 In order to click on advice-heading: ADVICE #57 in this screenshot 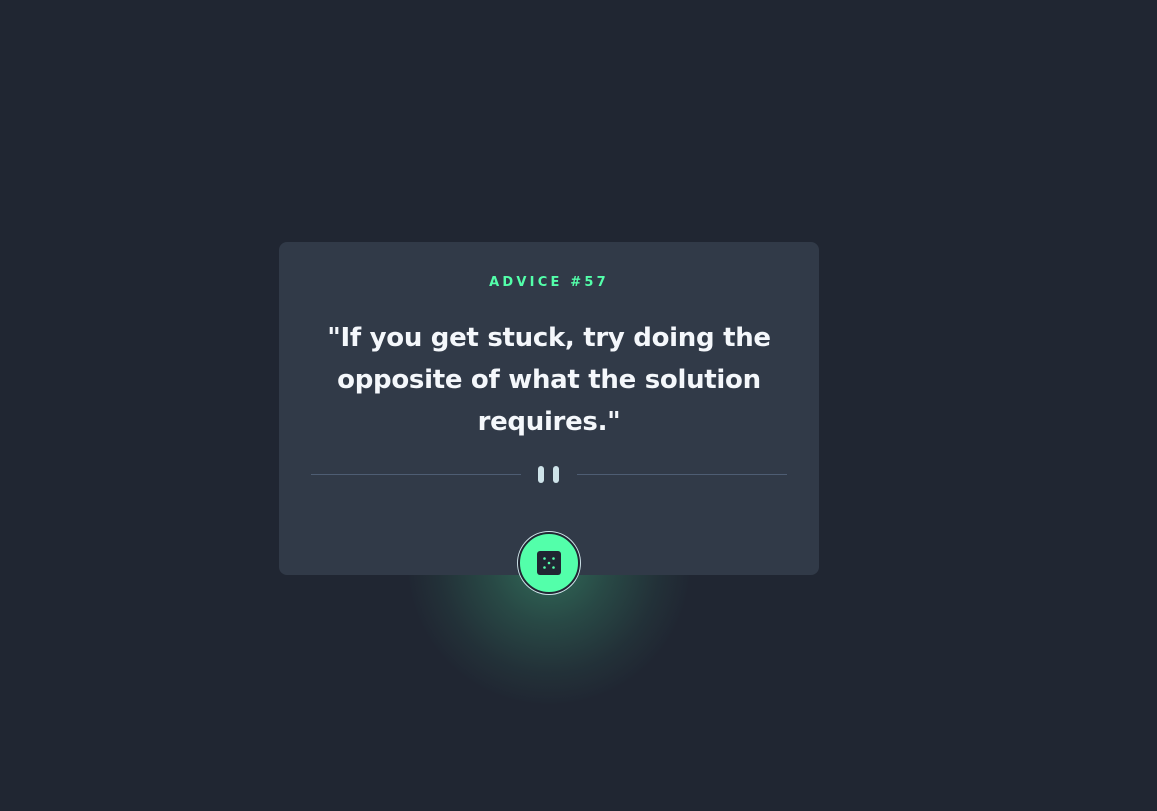, I will do `click(549, 282)`.